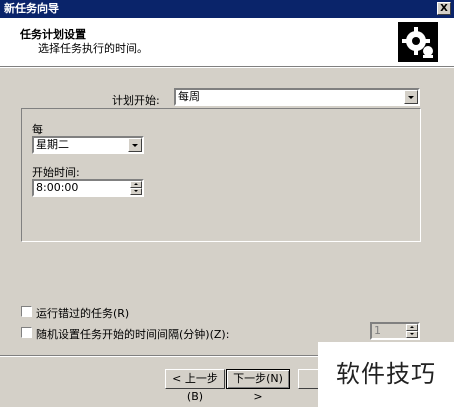 This screenshot has height=407, width=454. I want to click on window-title: 新任务向导, so click(31, 8).